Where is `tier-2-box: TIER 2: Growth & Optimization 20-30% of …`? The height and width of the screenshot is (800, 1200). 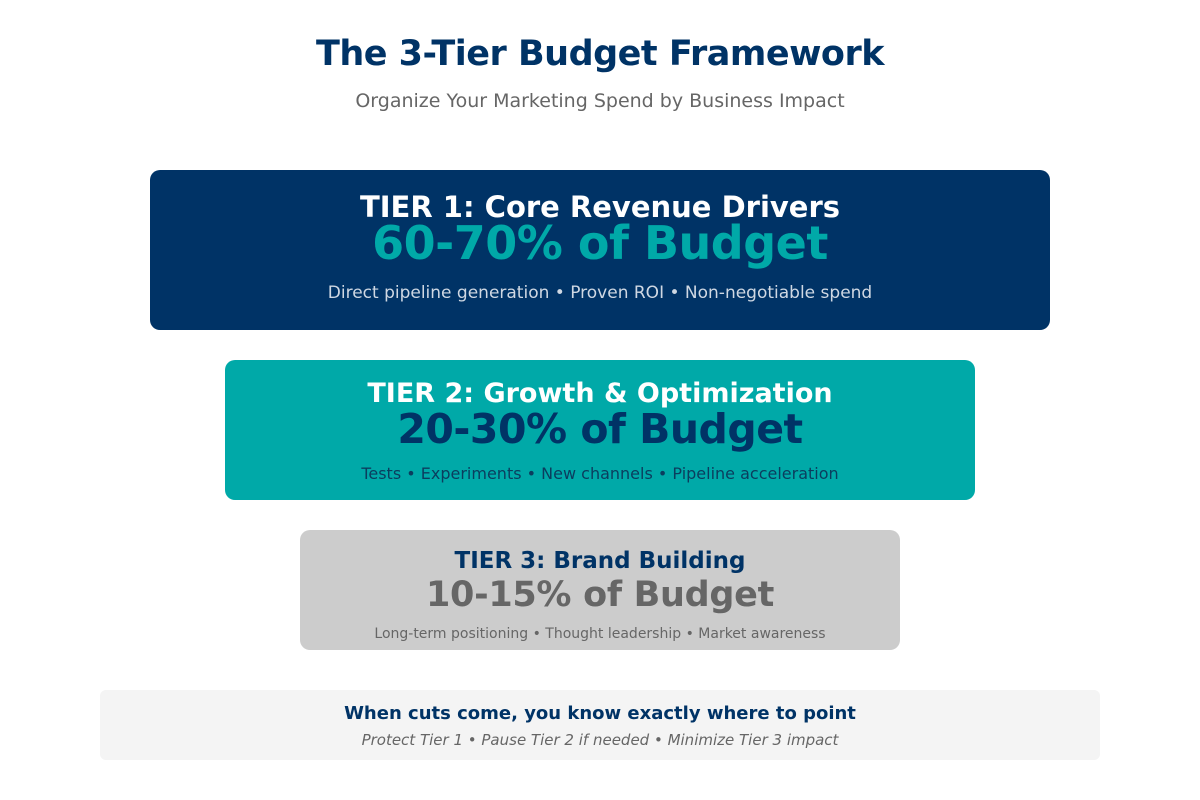
tier-2-box: TIER 2: Growth & Optimization 20-30% of … is located at coordinates (600, 430).